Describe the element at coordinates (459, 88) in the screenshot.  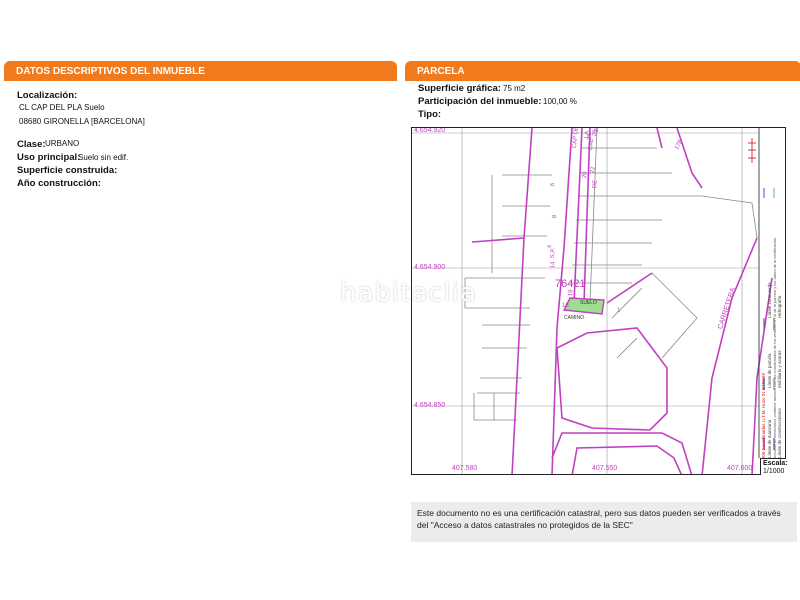
I see `superficie-grafica-label: Superficie gráfica:` at that location.